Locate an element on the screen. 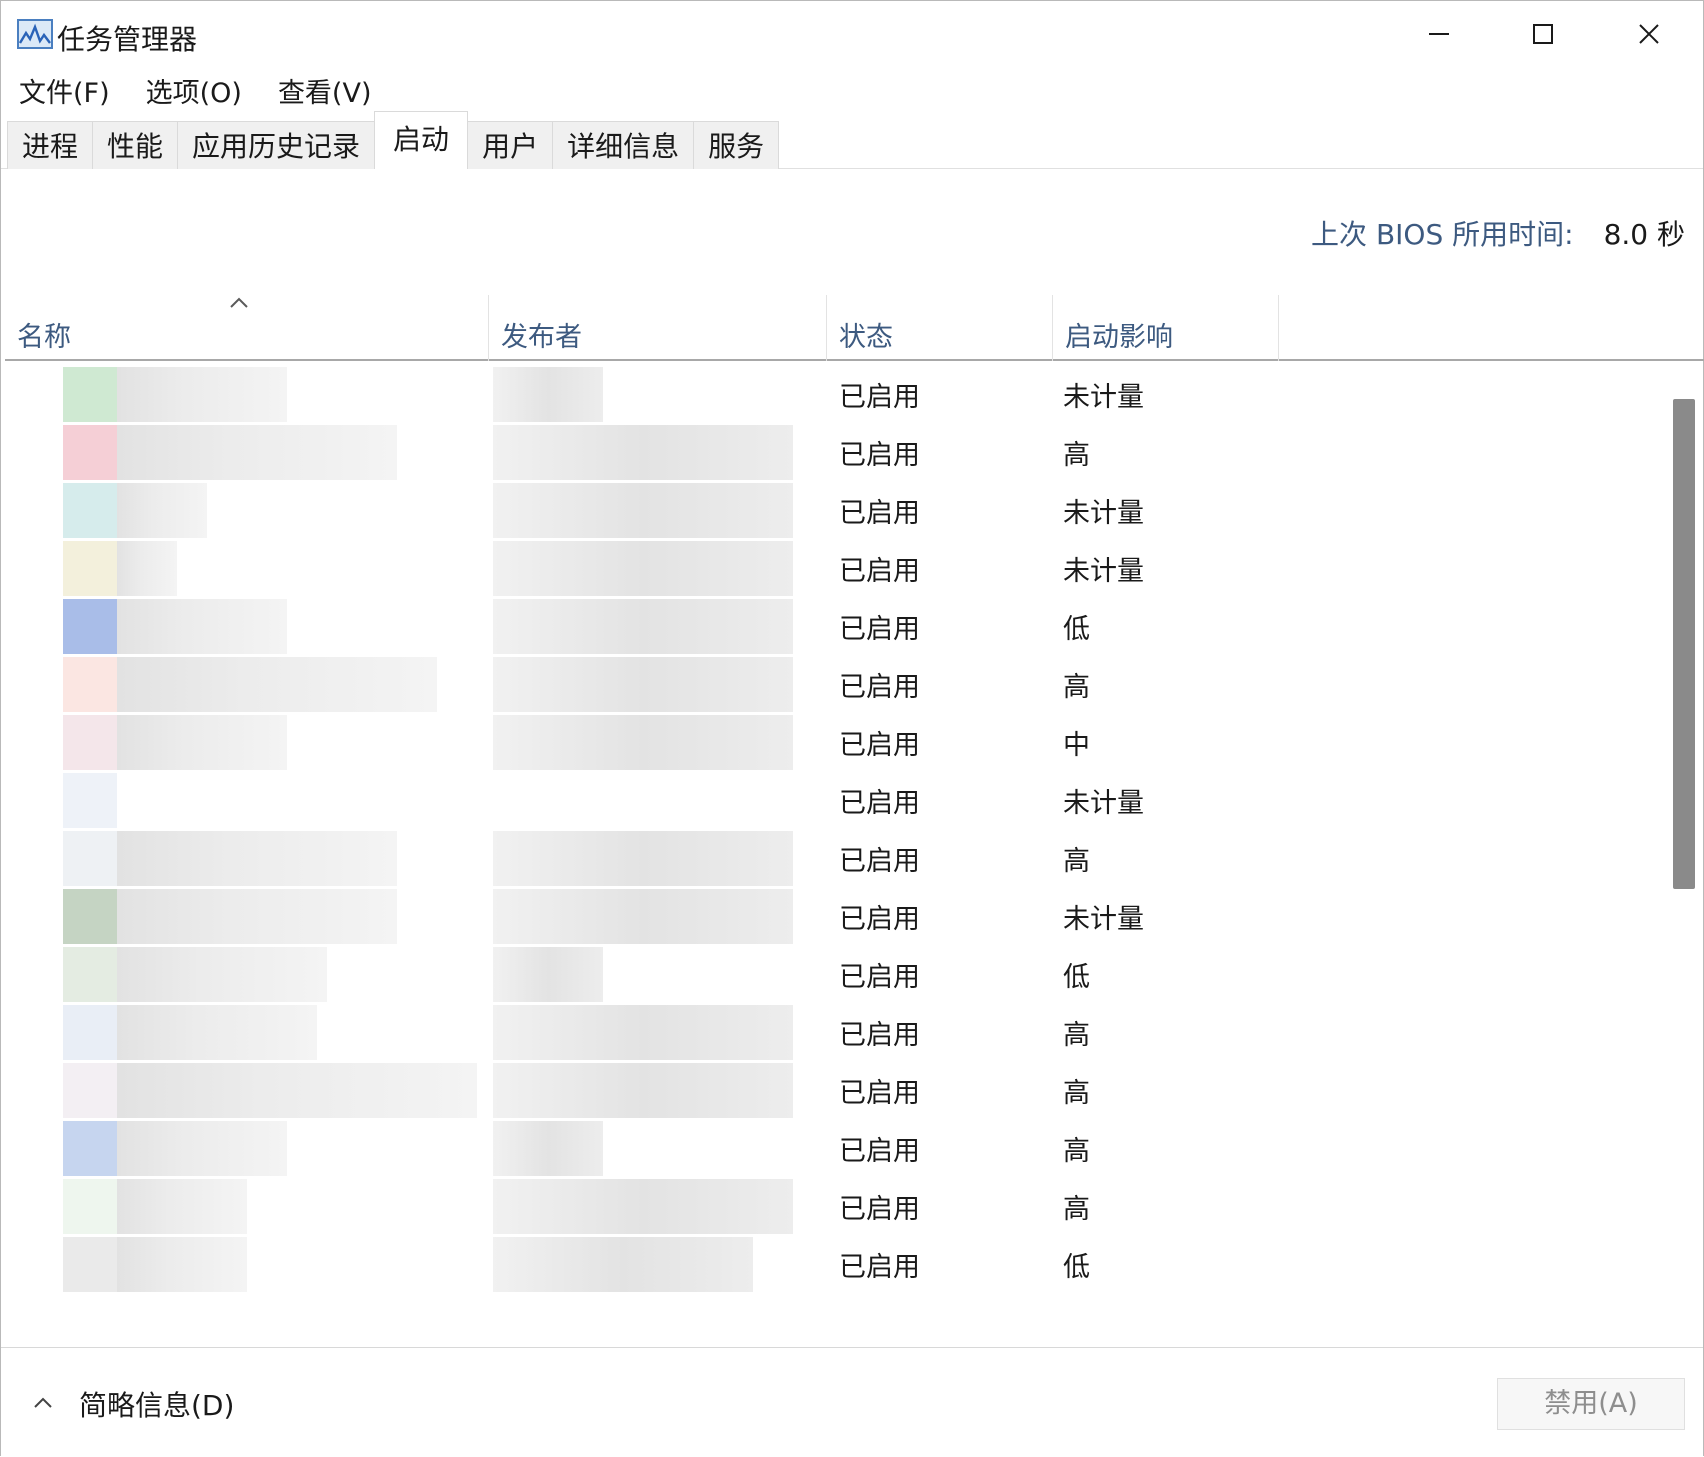 This screenshot has width=1704, height=1457. tab-startup: 启动 is located at coordinates (421, 140).